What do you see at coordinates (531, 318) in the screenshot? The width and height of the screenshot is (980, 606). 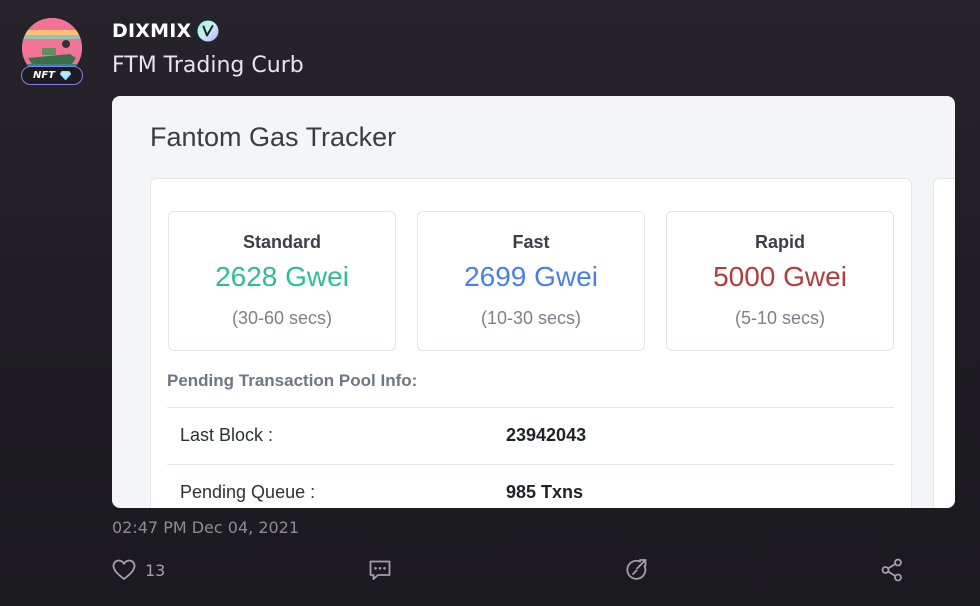 I see `fast-time: (10-30 secs)` at bounding box center [531, 318].